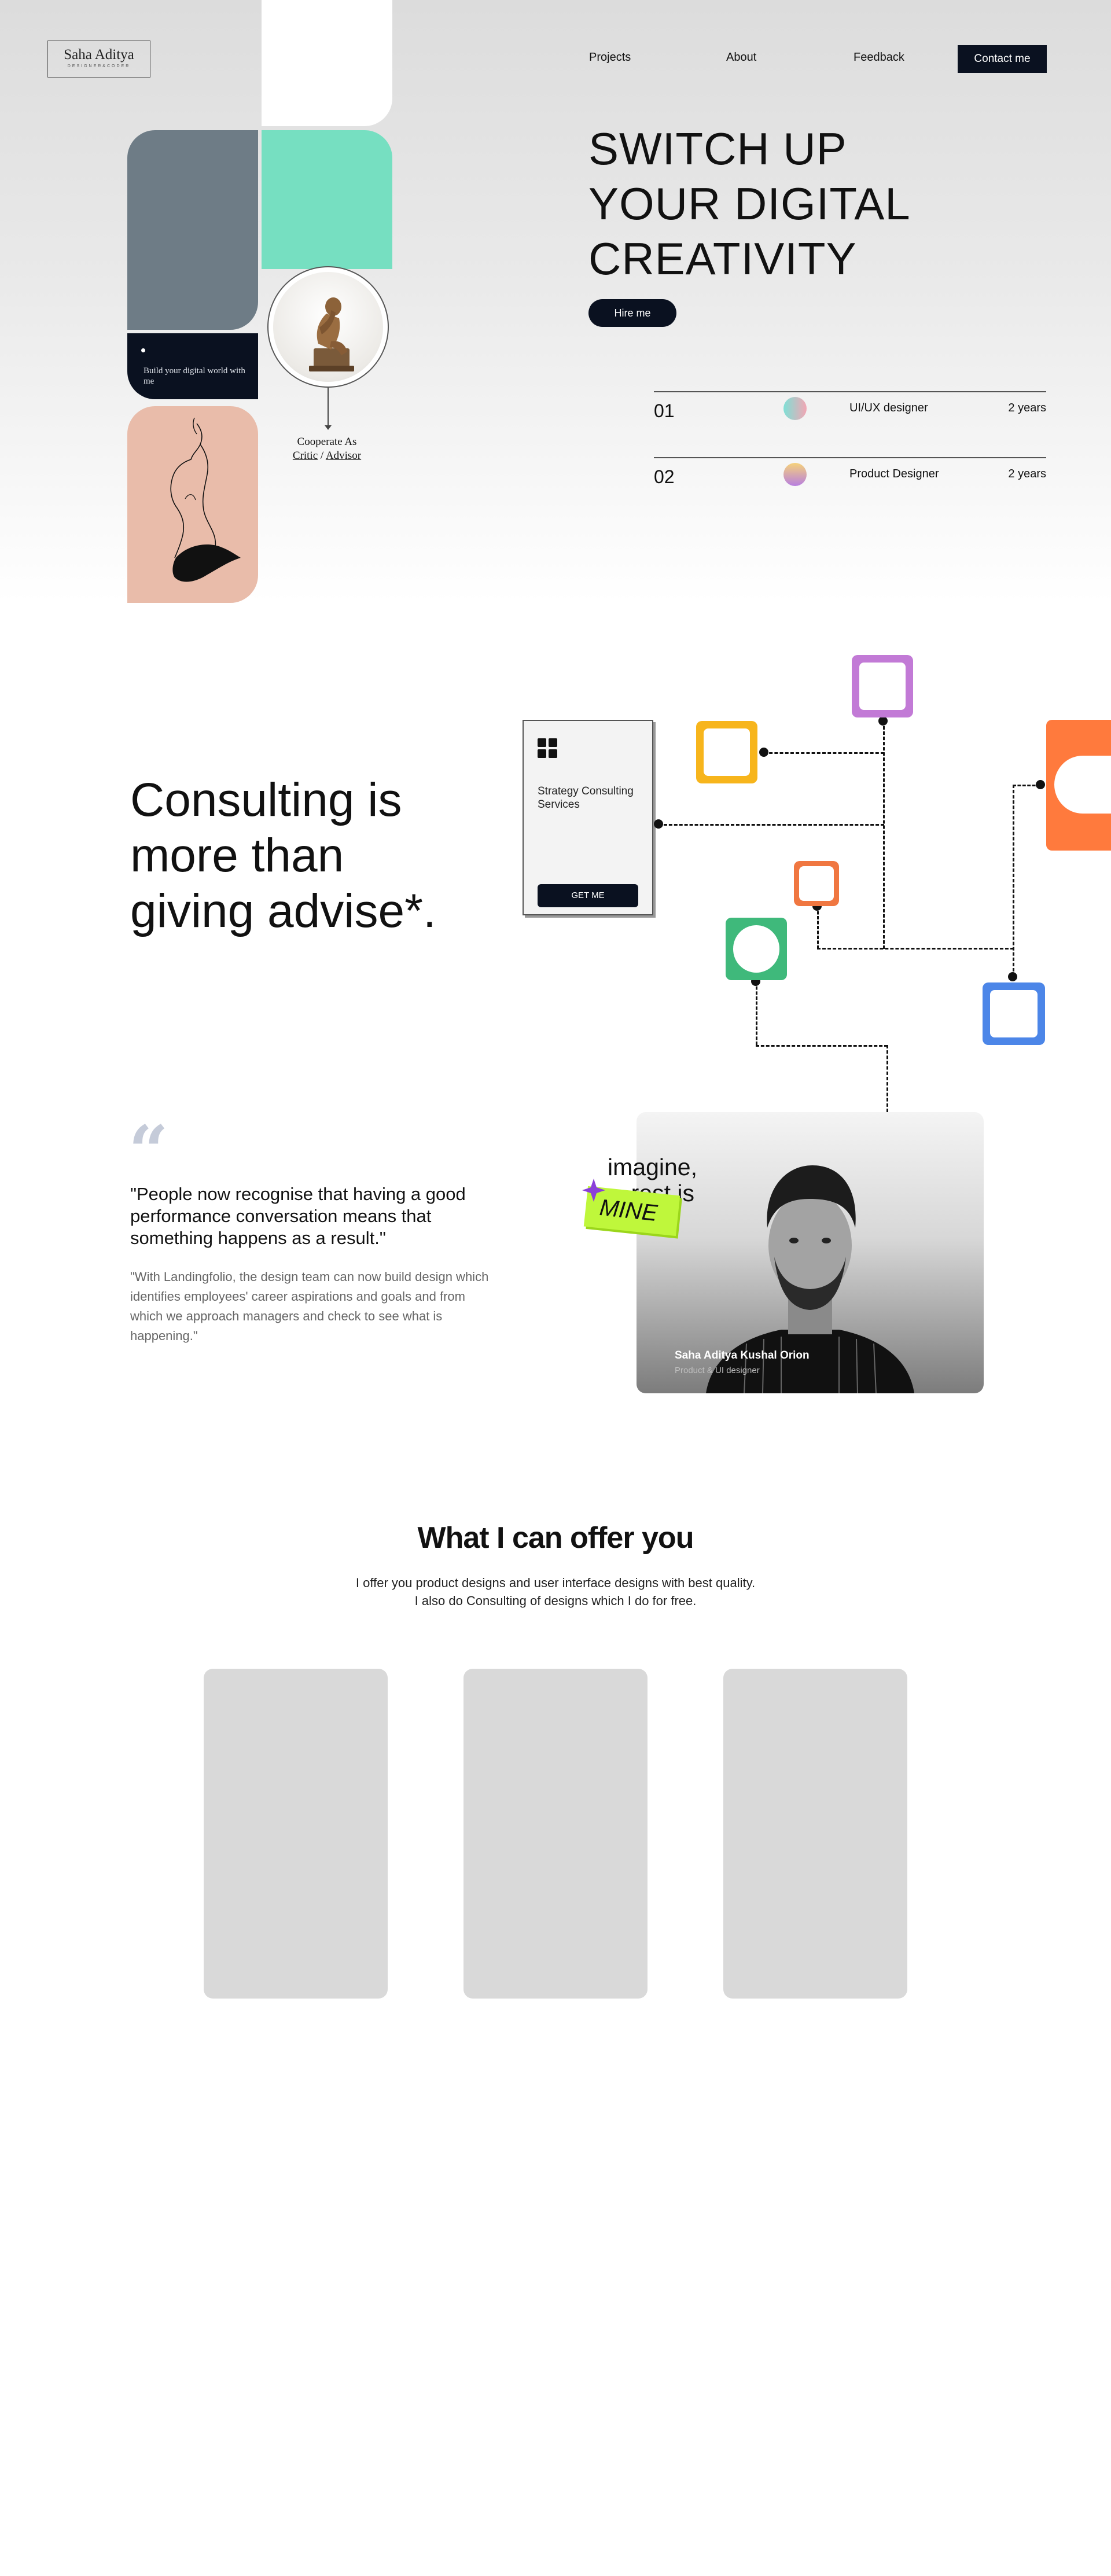 The image size is (1111, 2576). I want to click on nav-link-about: About, so click(741, 57).